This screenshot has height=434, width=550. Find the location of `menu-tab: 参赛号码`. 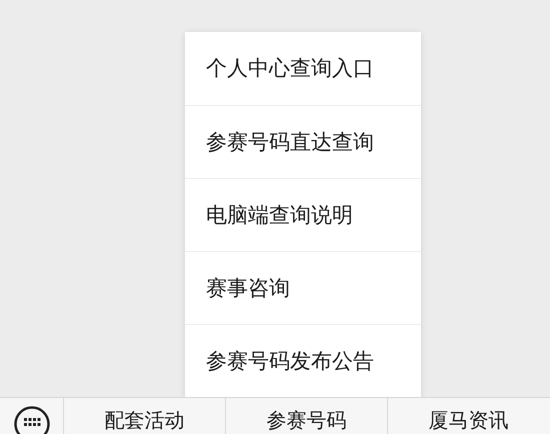

menu-tab: 参赛号码 is located at coordinates (306, 420).